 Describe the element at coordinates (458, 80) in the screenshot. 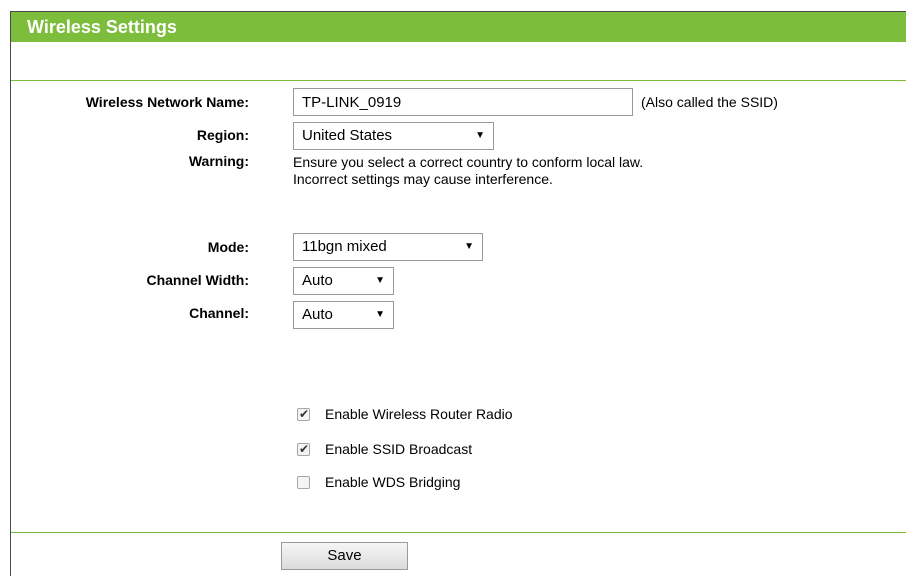

I see `top-divider` at that location.